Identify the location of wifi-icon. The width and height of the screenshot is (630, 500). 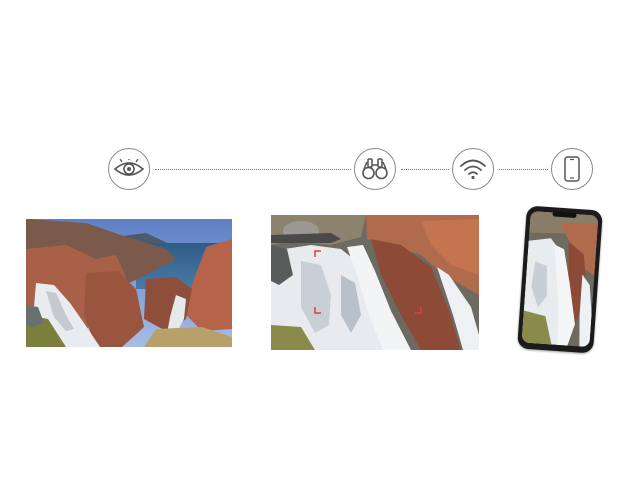
(473, 169).